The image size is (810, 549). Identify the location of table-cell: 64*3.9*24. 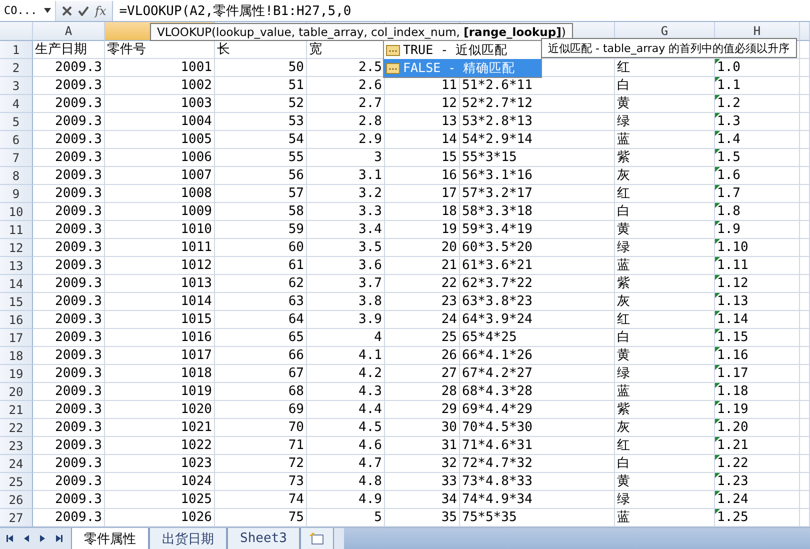
(537, 320).